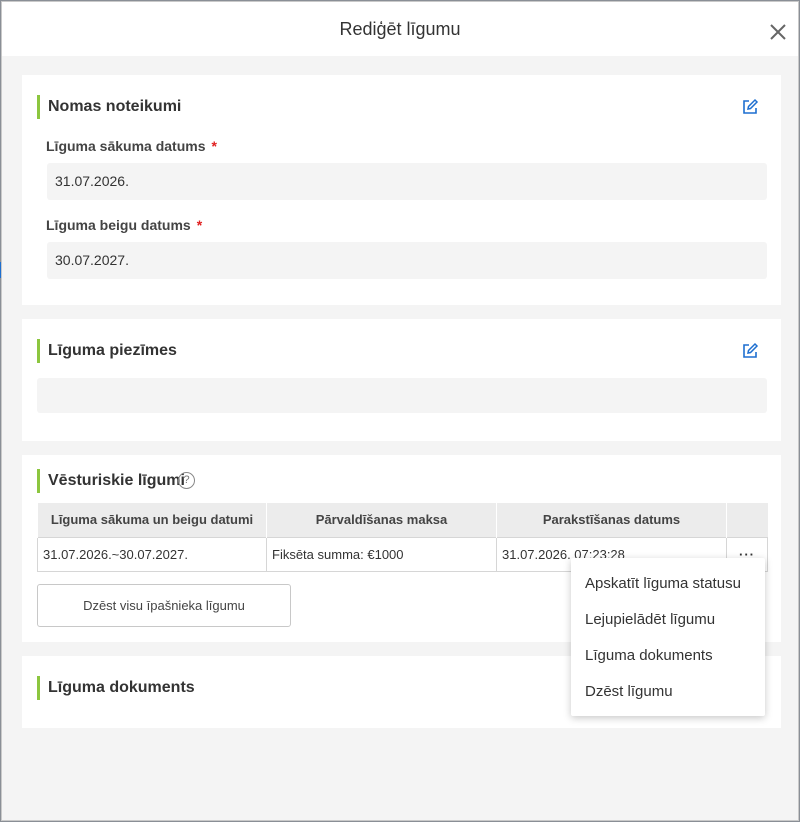 The height and width of the screenshot is (822, 800). Describe the element at coordinates (109, 107) in the screenshot. I see `rental-terms-title: Nomas noteikumi` at that location.